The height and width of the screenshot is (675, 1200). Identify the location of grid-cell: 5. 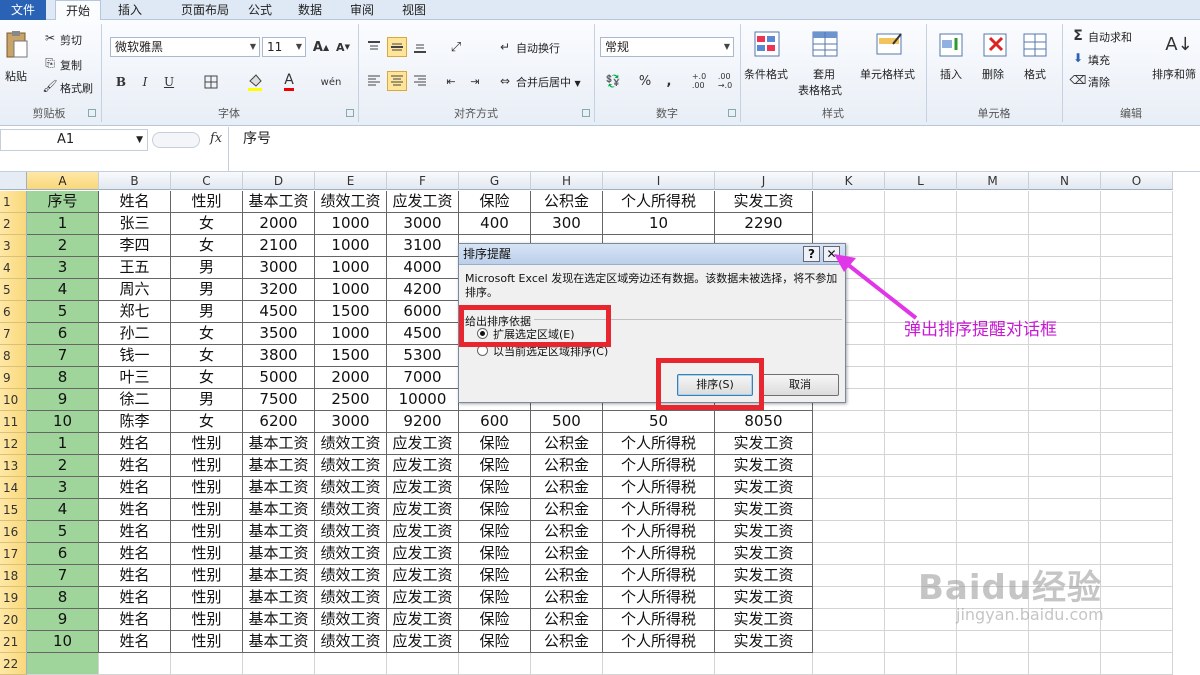
(63, 532).